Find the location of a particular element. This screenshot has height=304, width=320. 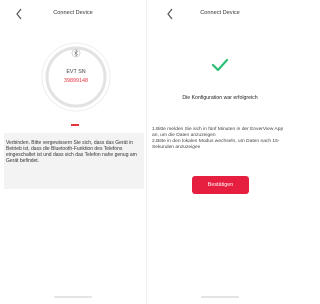

checkmark-icon is located at coordinates (220, 65).